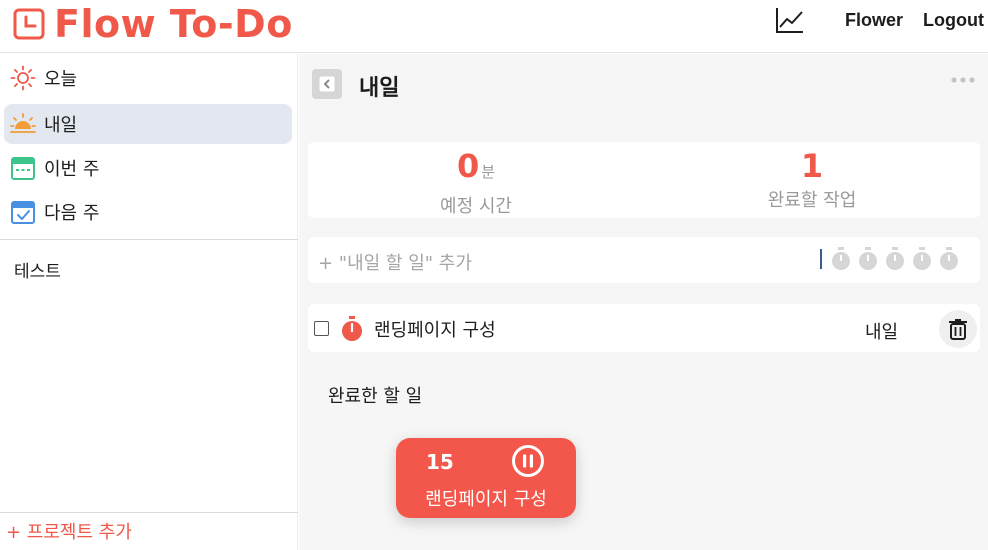 Image resolution: width=988 pixels, height=550 pixels. Describe the element at coordinates (37, 269) in the screenshot. I see `sidebar-project-item: 테스트` at that location.